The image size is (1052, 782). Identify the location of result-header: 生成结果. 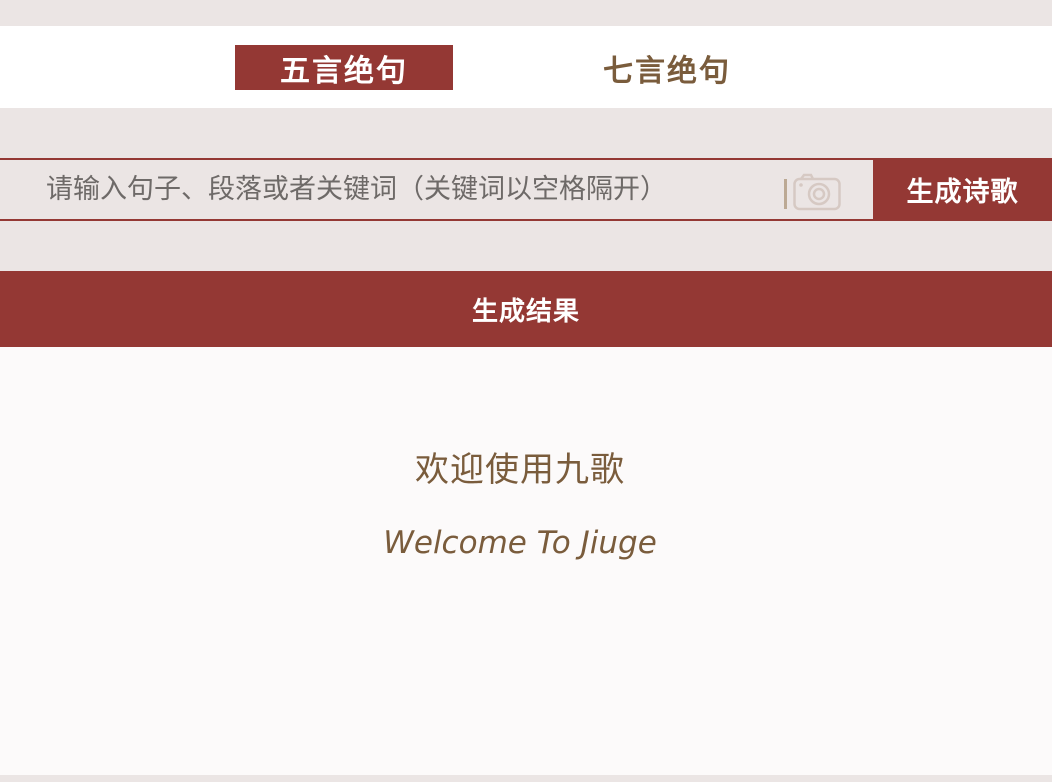
(526, 309).